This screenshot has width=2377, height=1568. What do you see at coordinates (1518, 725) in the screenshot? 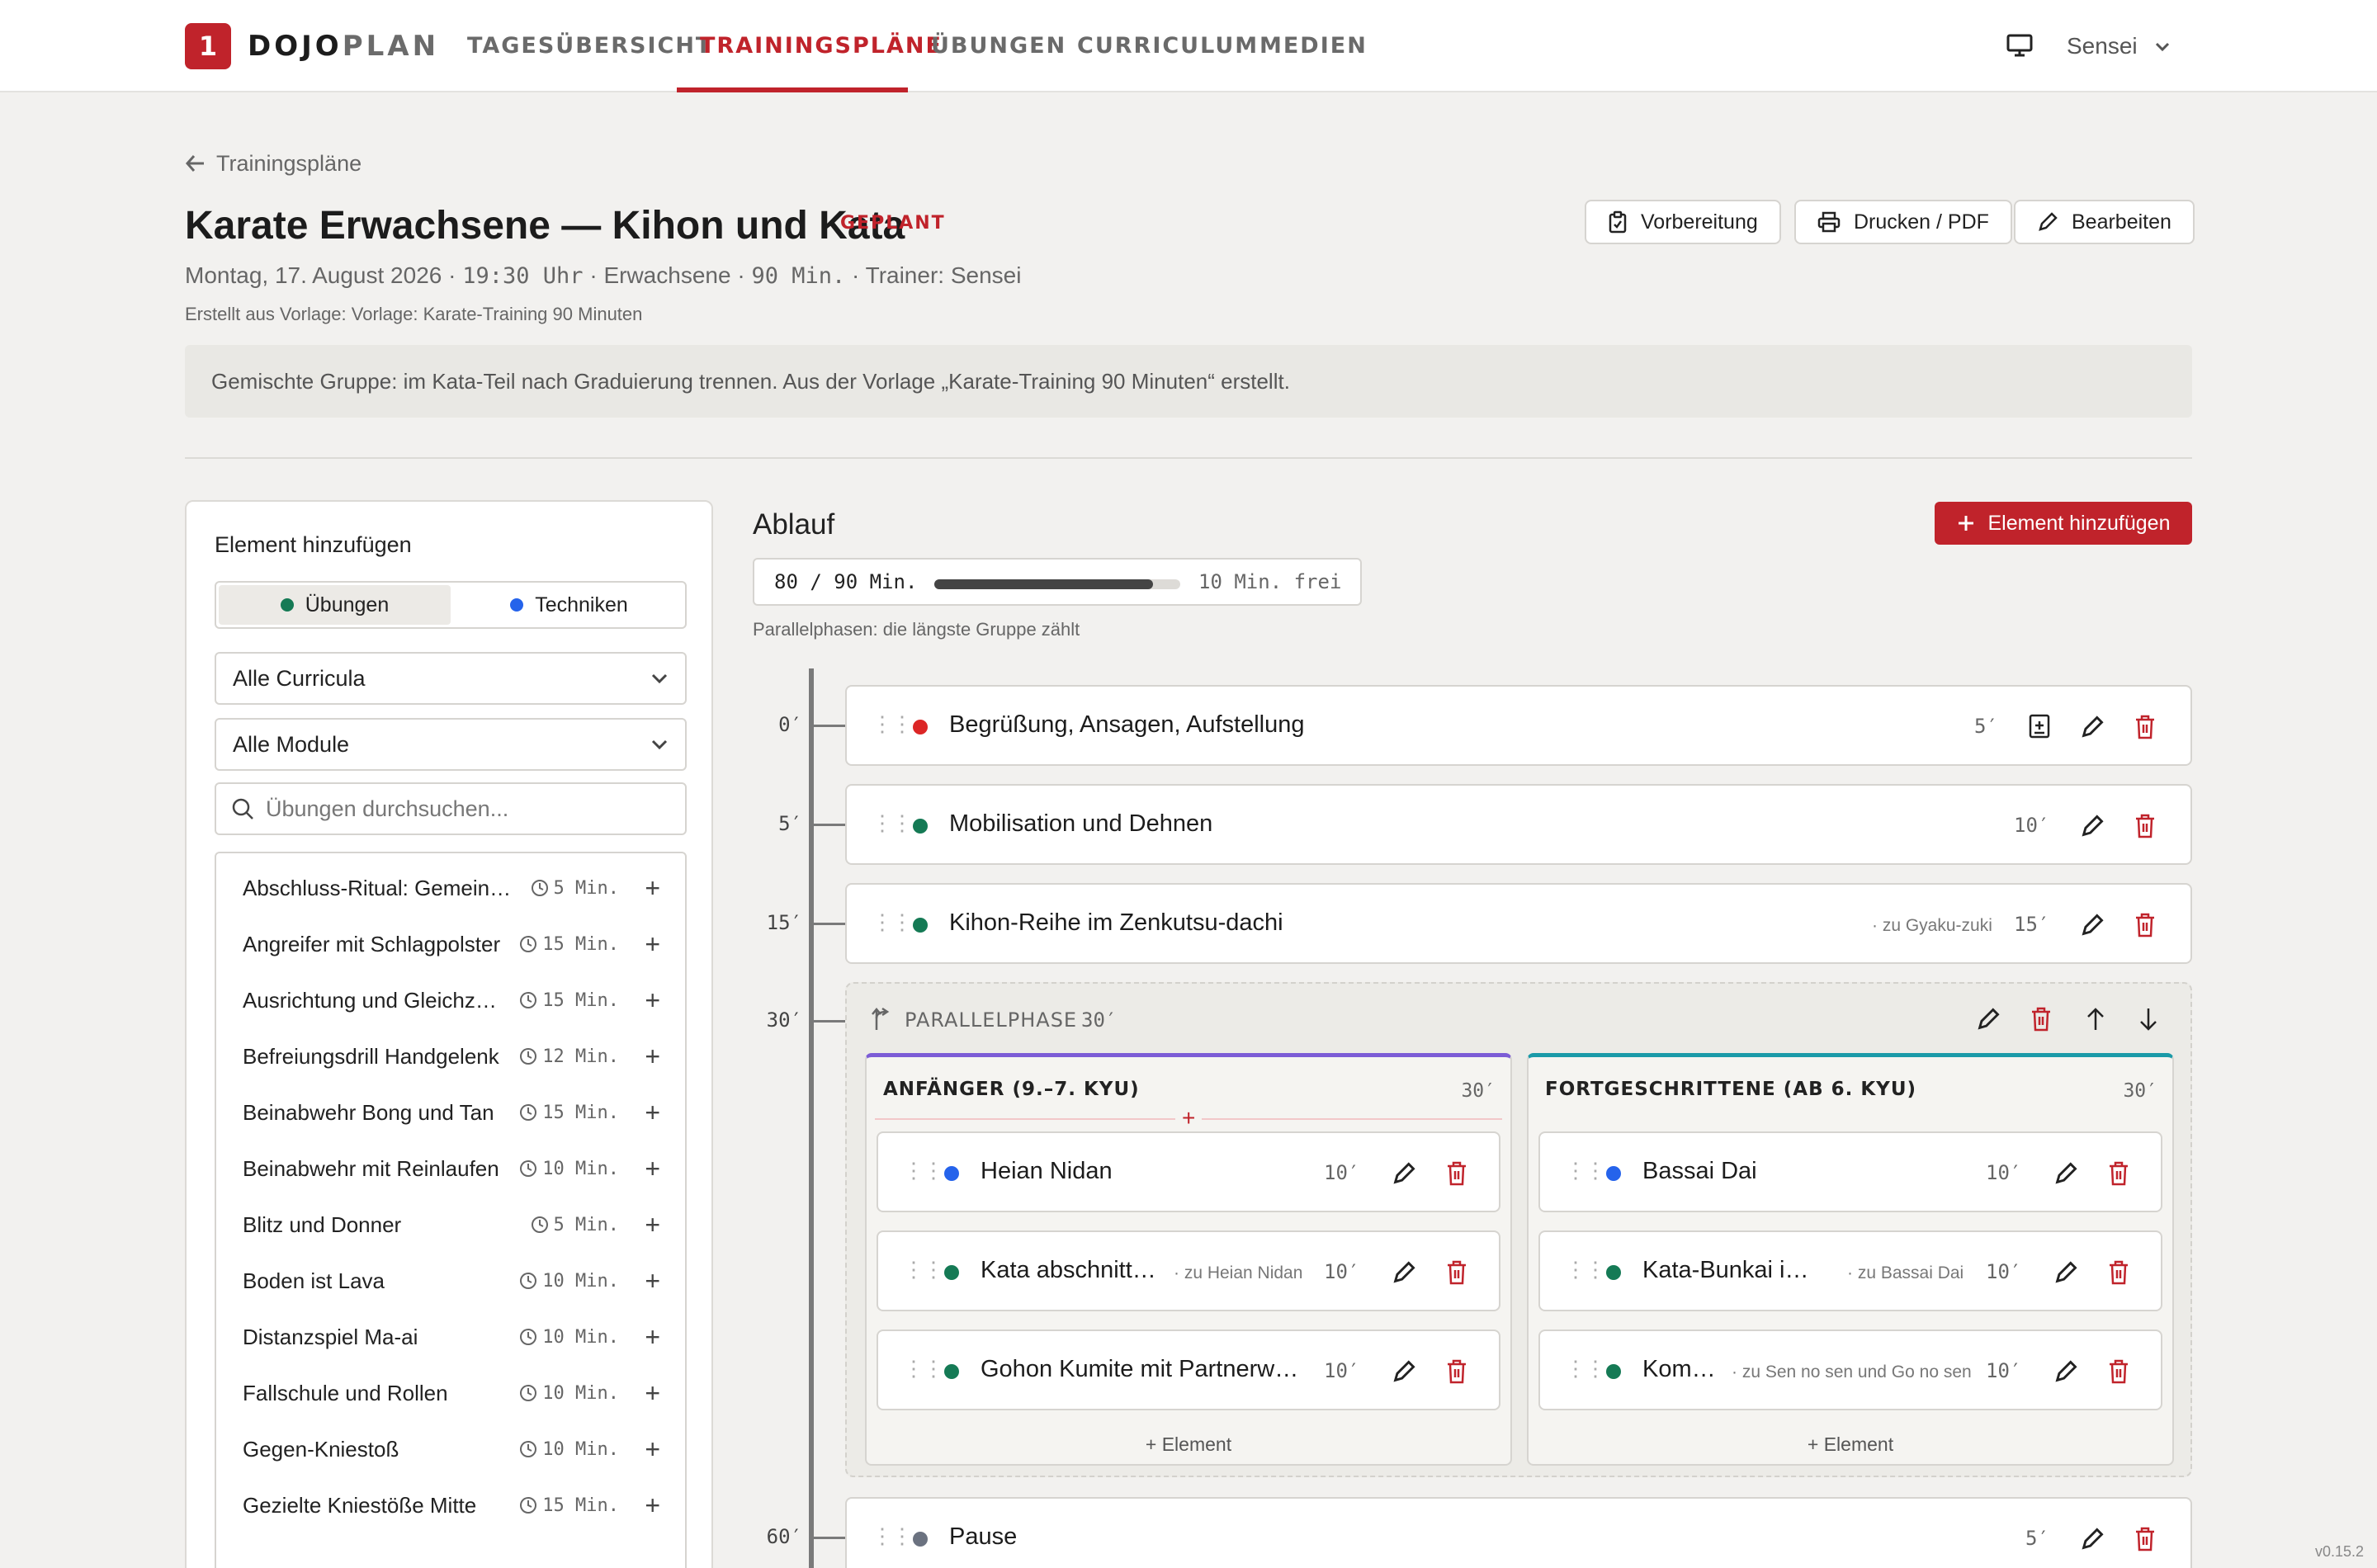
I see `plan-block: ⋮⋮ Begrüßung, Ansagen, Aufstellung 5′` at bounding box center [1518, 725].